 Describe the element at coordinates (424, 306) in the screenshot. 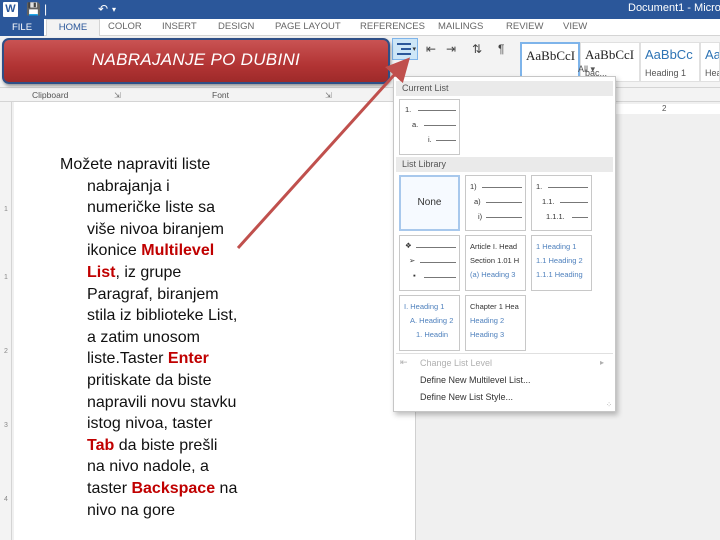

I see `list-level-text: I. Heading 1` at that location.